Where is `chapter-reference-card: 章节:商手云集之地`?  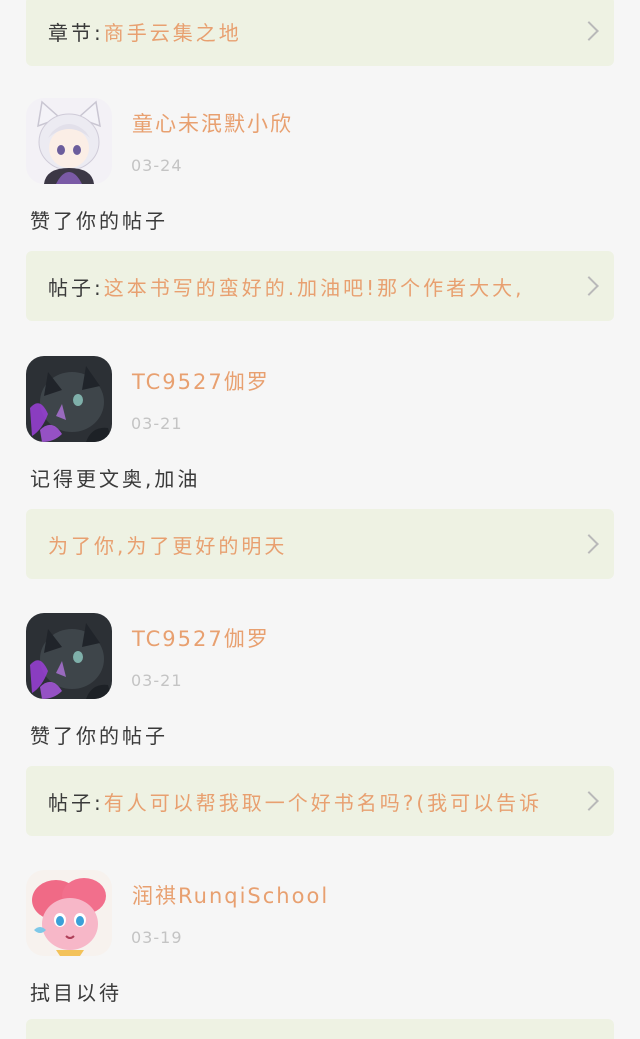
chapter-reference-card: 章节:商手云集之地 is located at coordinates (320, 33).